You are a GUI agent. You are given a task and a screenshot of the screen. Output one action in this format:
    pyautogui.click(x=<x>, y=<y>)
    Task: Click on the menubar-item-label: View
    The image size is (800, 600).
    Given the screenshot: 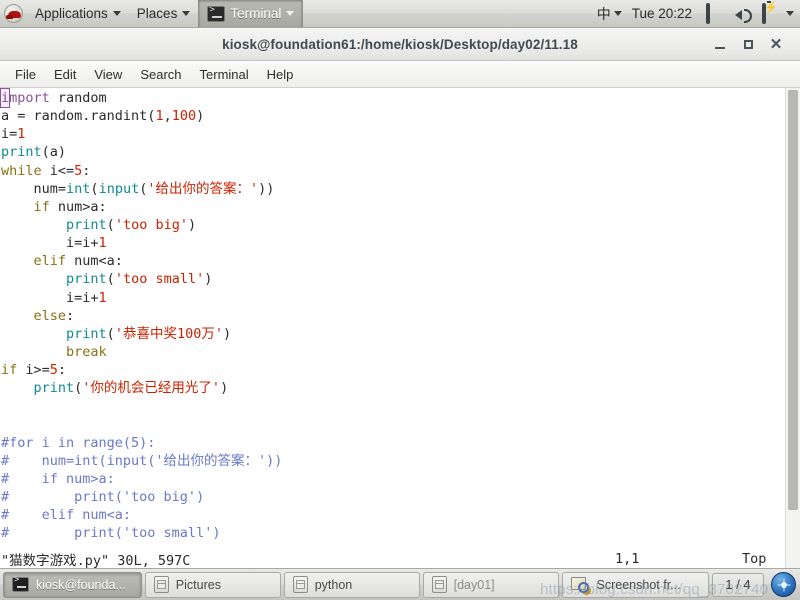 What is the action you would take?
    pyautogui.click(x=108, y=74)
    